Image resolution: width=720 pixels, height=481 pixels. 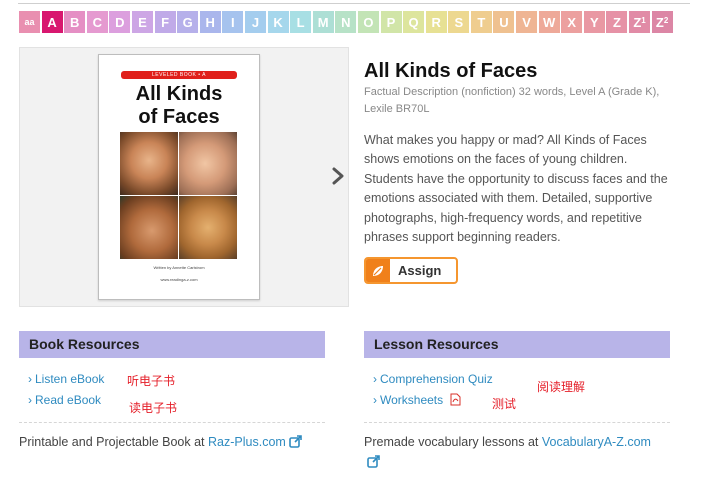 I want to click on level-e: E, so click(x=142, y=22).